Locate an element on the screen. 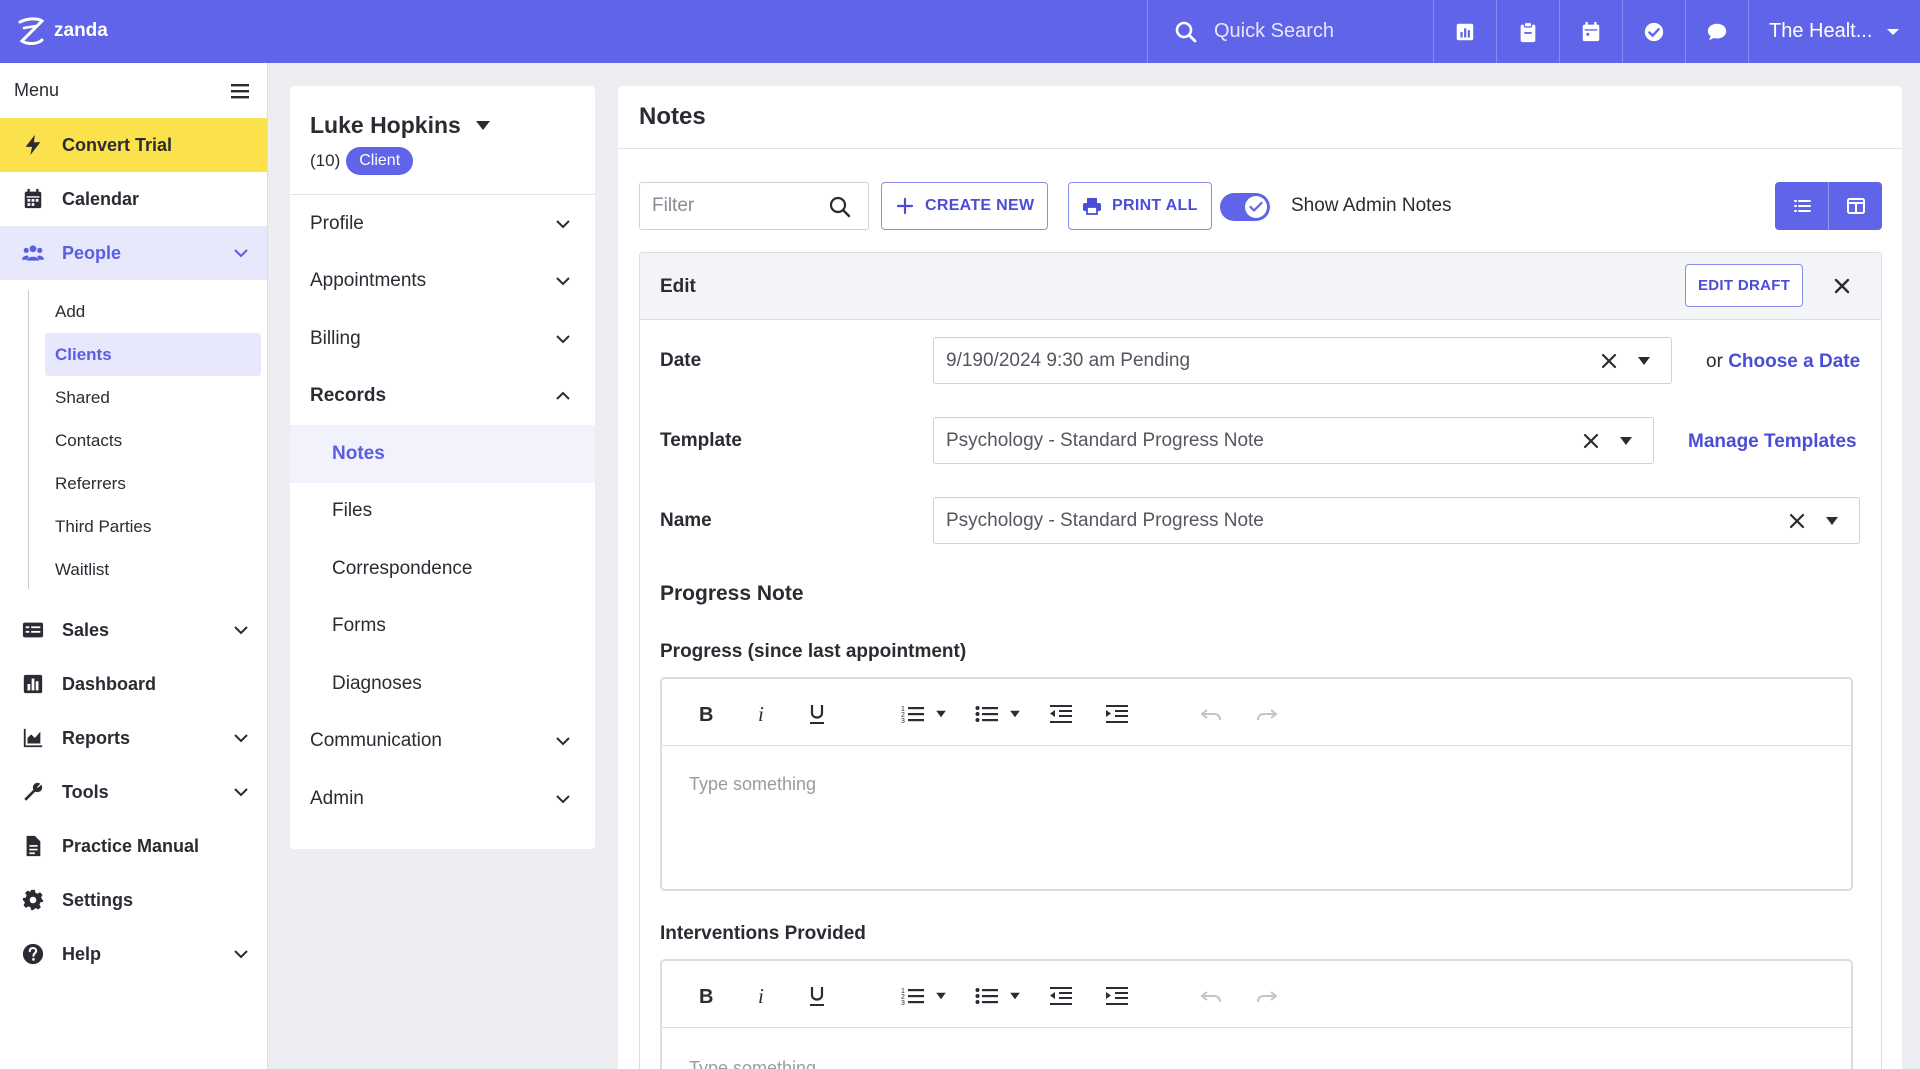 The width and height of the screenshot is (1920, 1069). sidebar-item-label: Reports is located at coordinates (96, 737).